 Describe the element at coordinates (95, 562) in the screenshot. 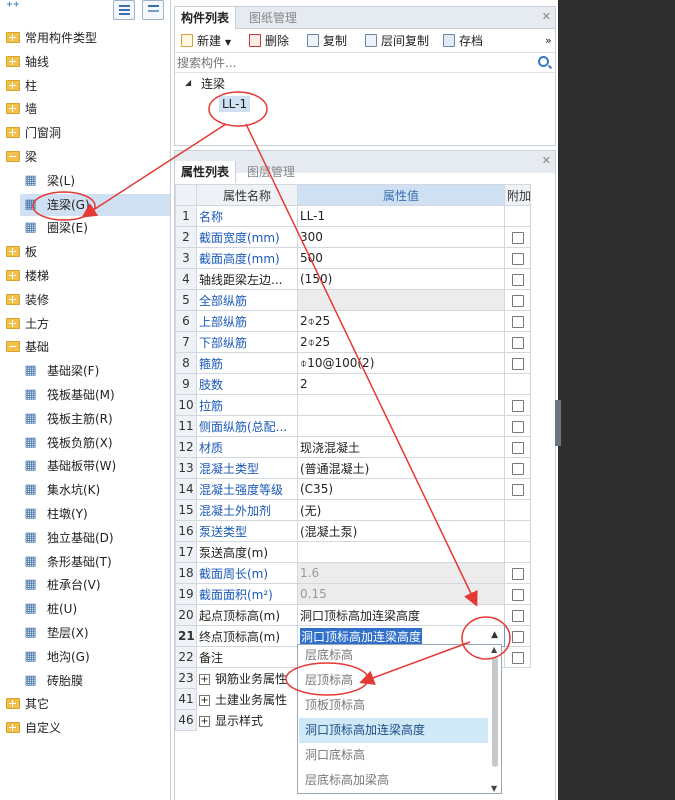

I see `tree-item: ▦ 条形基础(T)` at that location.